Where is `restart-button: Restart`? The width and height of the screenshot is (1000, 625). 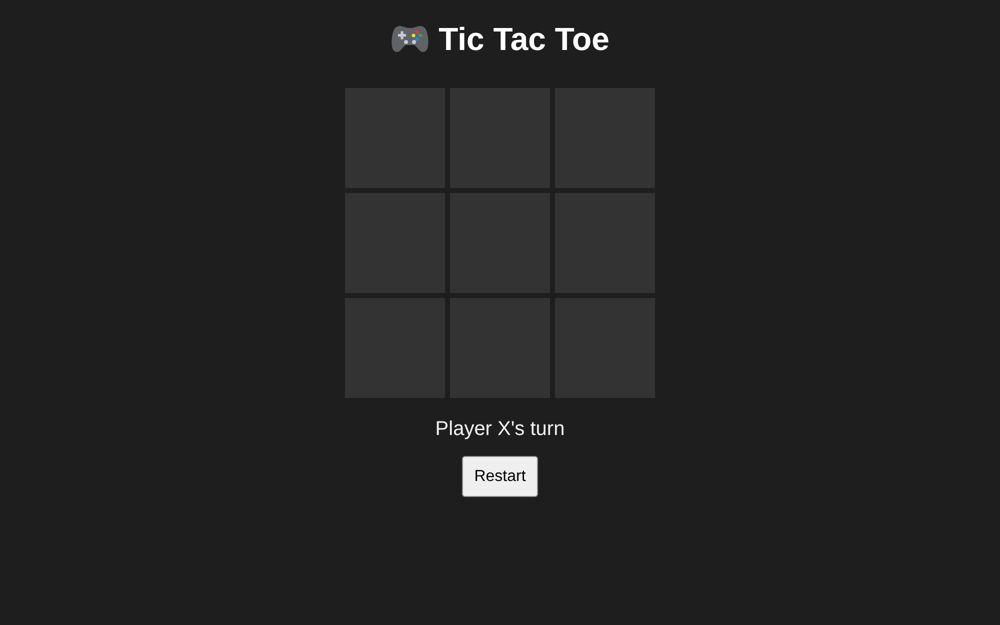 restart-button: Restart is located at coordinates (500, 476).